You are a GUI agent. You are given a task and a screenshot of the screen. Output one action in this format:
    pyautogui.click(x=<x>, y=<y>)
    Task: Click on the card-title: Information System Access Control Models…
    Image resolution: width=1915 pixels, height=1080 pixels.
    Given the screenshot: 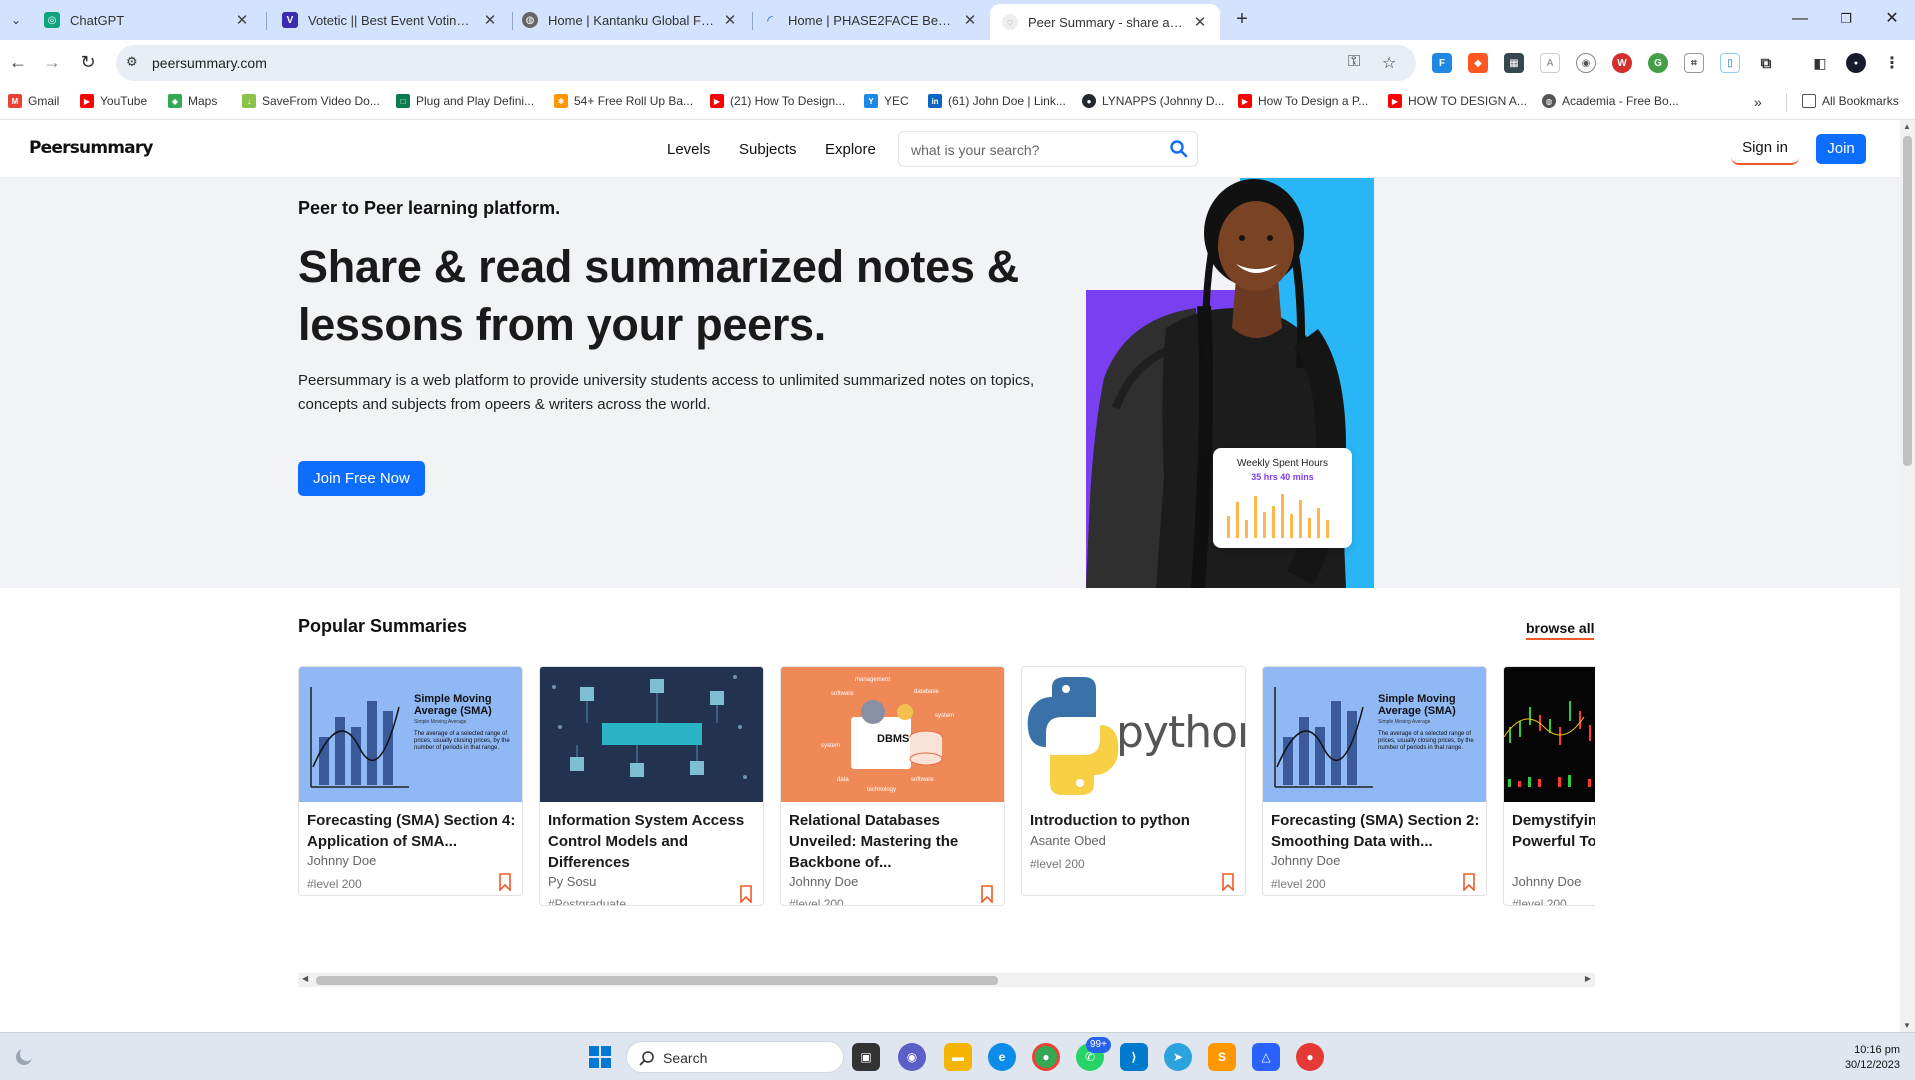 What is the action you would take?
    pyautogui.click(x=653, y=841)
    